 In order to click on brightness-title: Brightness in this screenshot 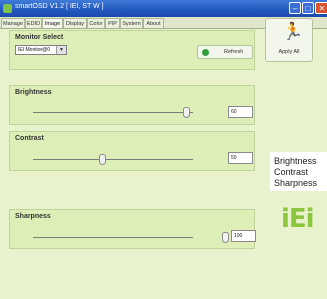, I will do `click(33, 92)`.